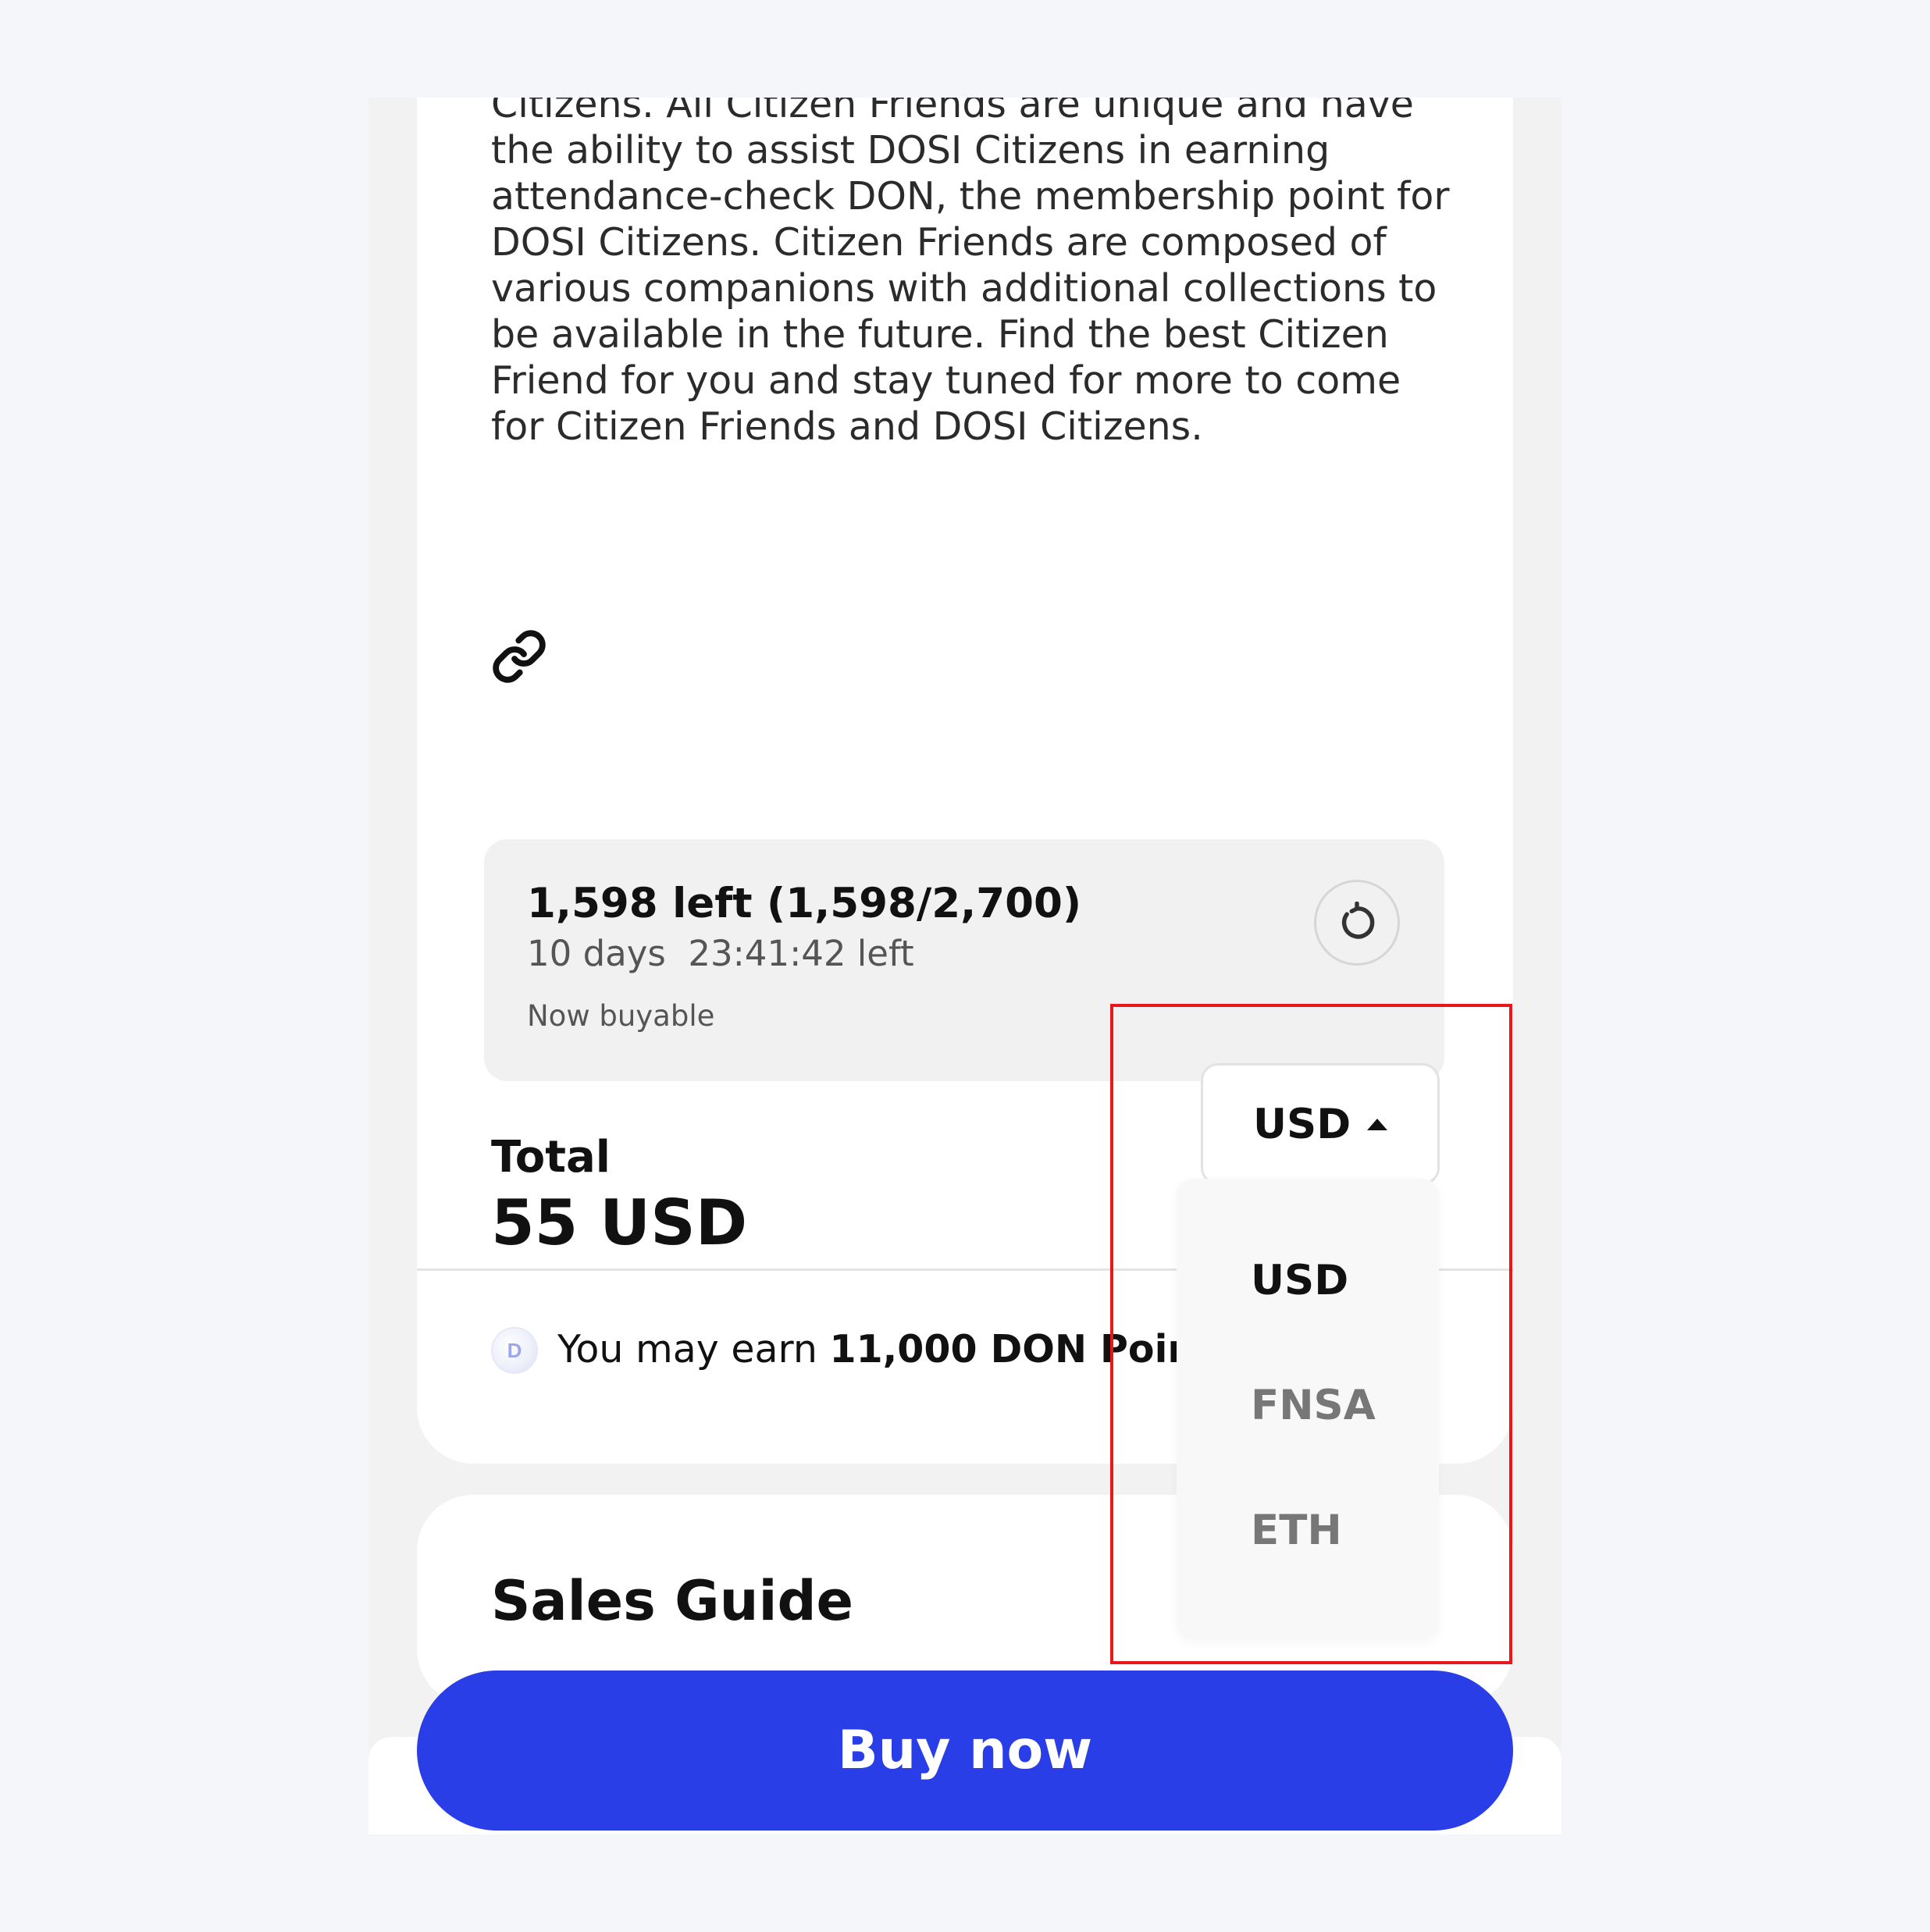 This screenshot has height=1932, width=1930. What do you see at coordinates (1358, 920) in the screenshot?
I see `refresh-icon` at bounding box center [1358, 920].